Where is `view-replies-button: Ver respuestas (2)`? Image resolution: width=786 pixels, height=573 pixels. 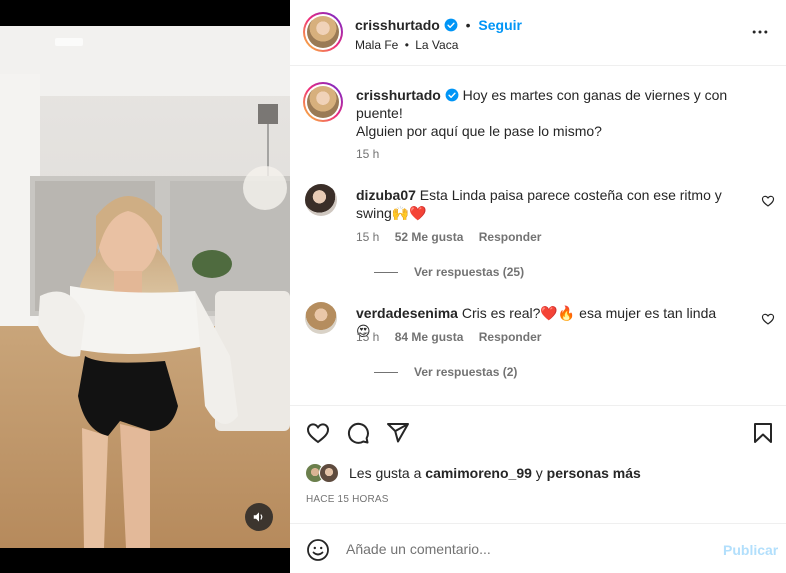
view-replies-button: Ver respuestas (2) is located at coordinates (445, 372).